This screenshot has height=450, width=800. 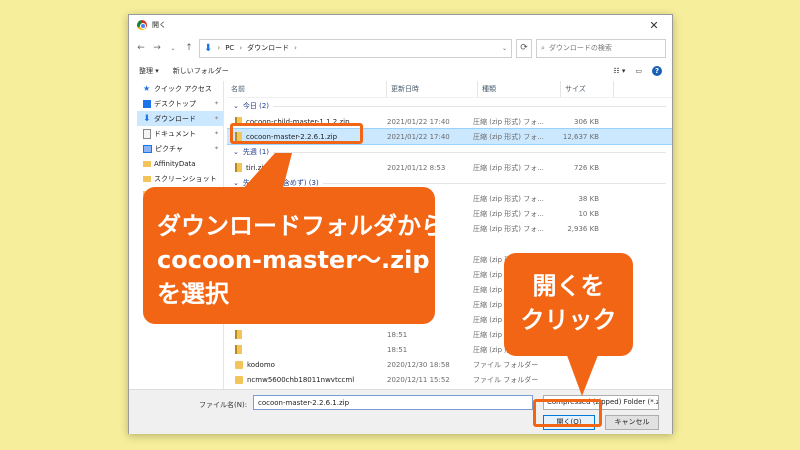 What do you see at coordinates (567, 413) in the screenshot?
I see `open-button-highlight` at bounding box center [567, 413].